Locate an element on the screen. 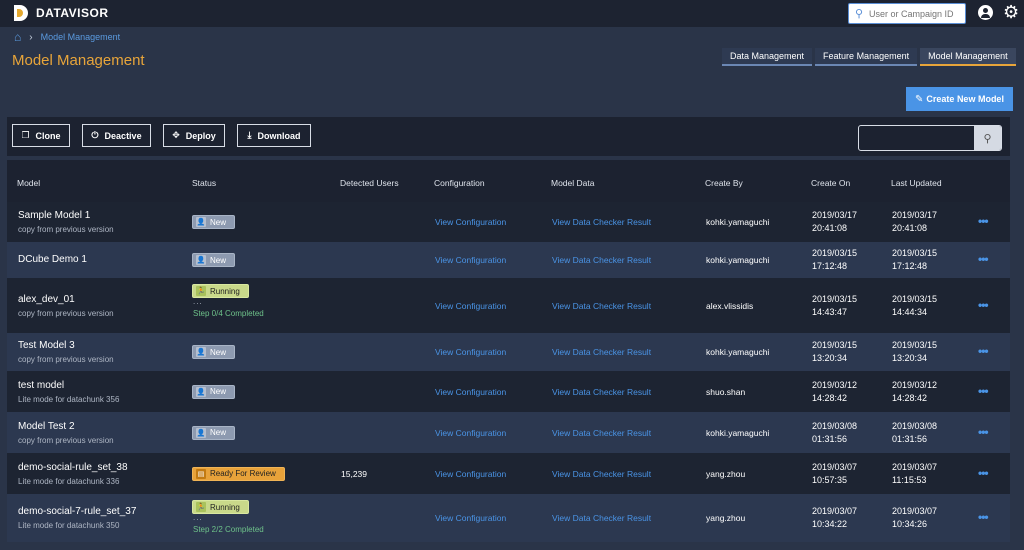  created-time: 17:12:48 is located at coordinates (830, 266).